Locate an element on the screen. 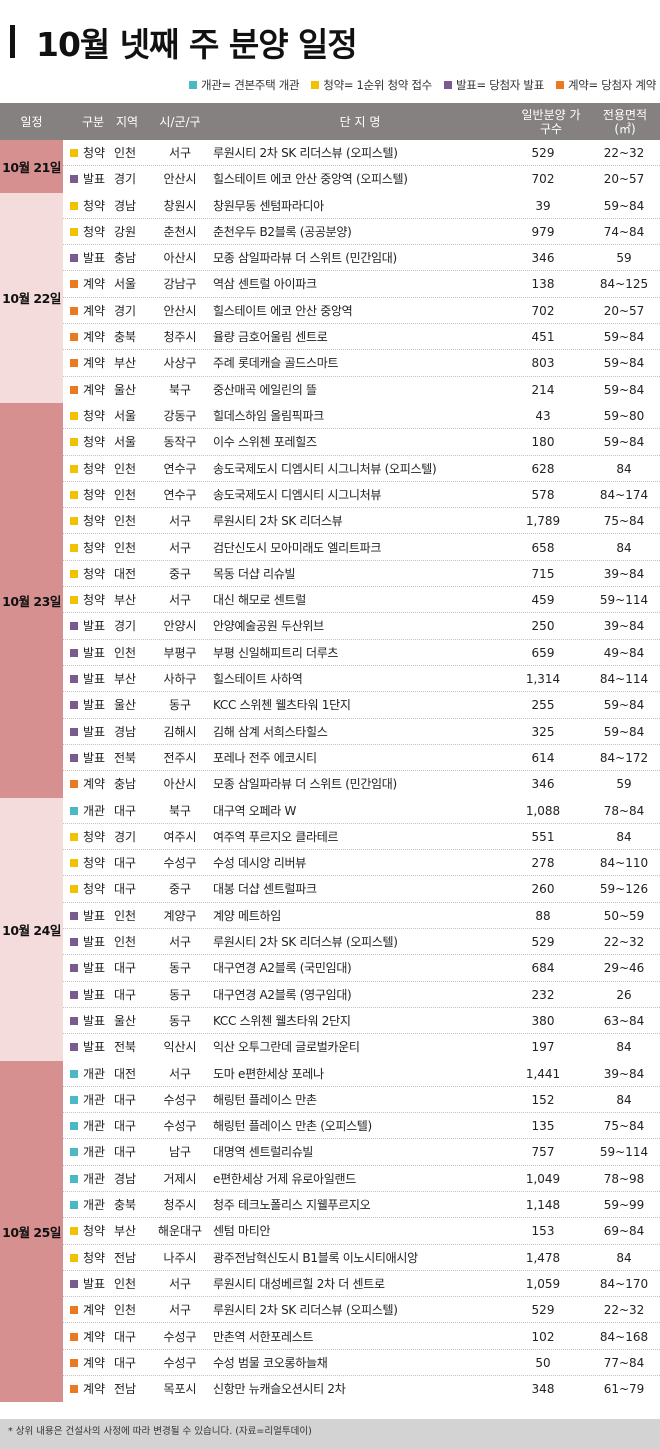 This screenshot has width=660, height=1449. table-row: 계약 대구 수성구 만촌역 서한포레스트 102 84~168 is located at coordinates (361, 1337).